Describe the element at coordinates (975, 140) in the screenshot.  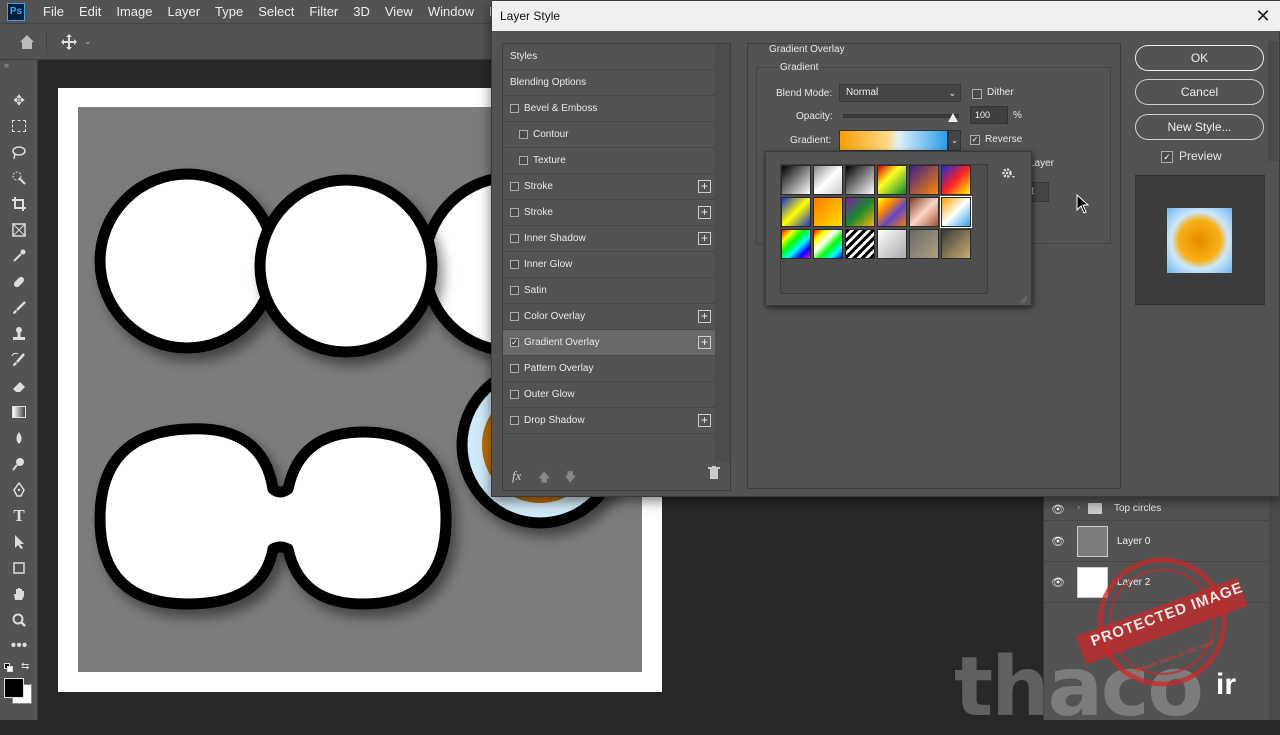
I see `reverse-checkbox: ✓` at that location.